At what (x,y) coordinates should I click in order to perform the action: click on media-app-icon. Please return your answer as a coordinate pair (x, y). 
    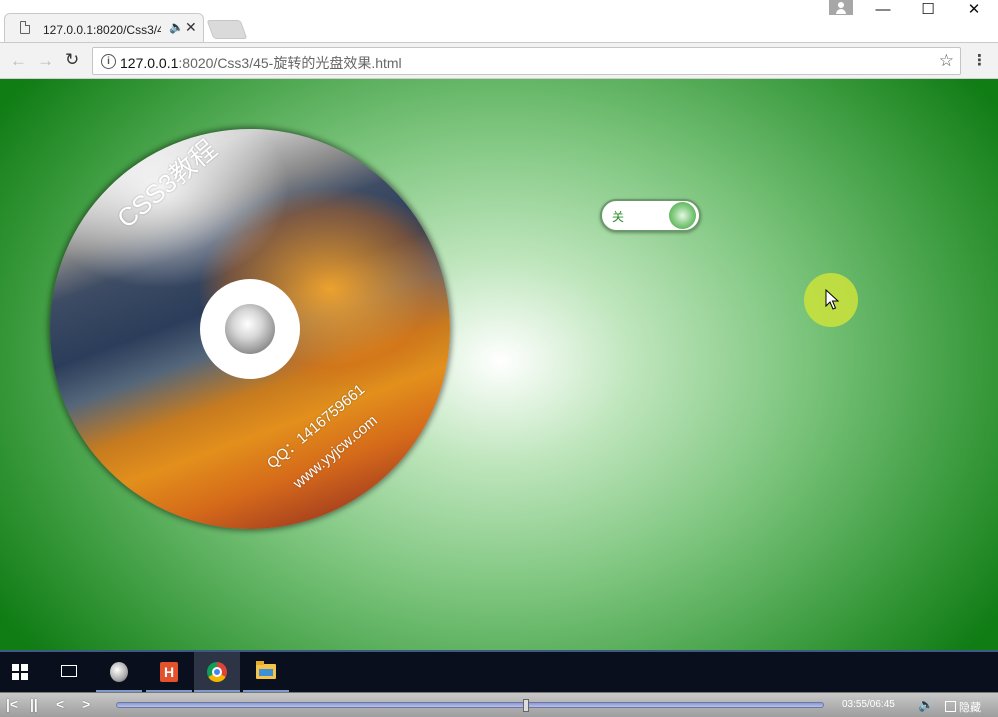
    Looking at the image, I should click on (119, 672).